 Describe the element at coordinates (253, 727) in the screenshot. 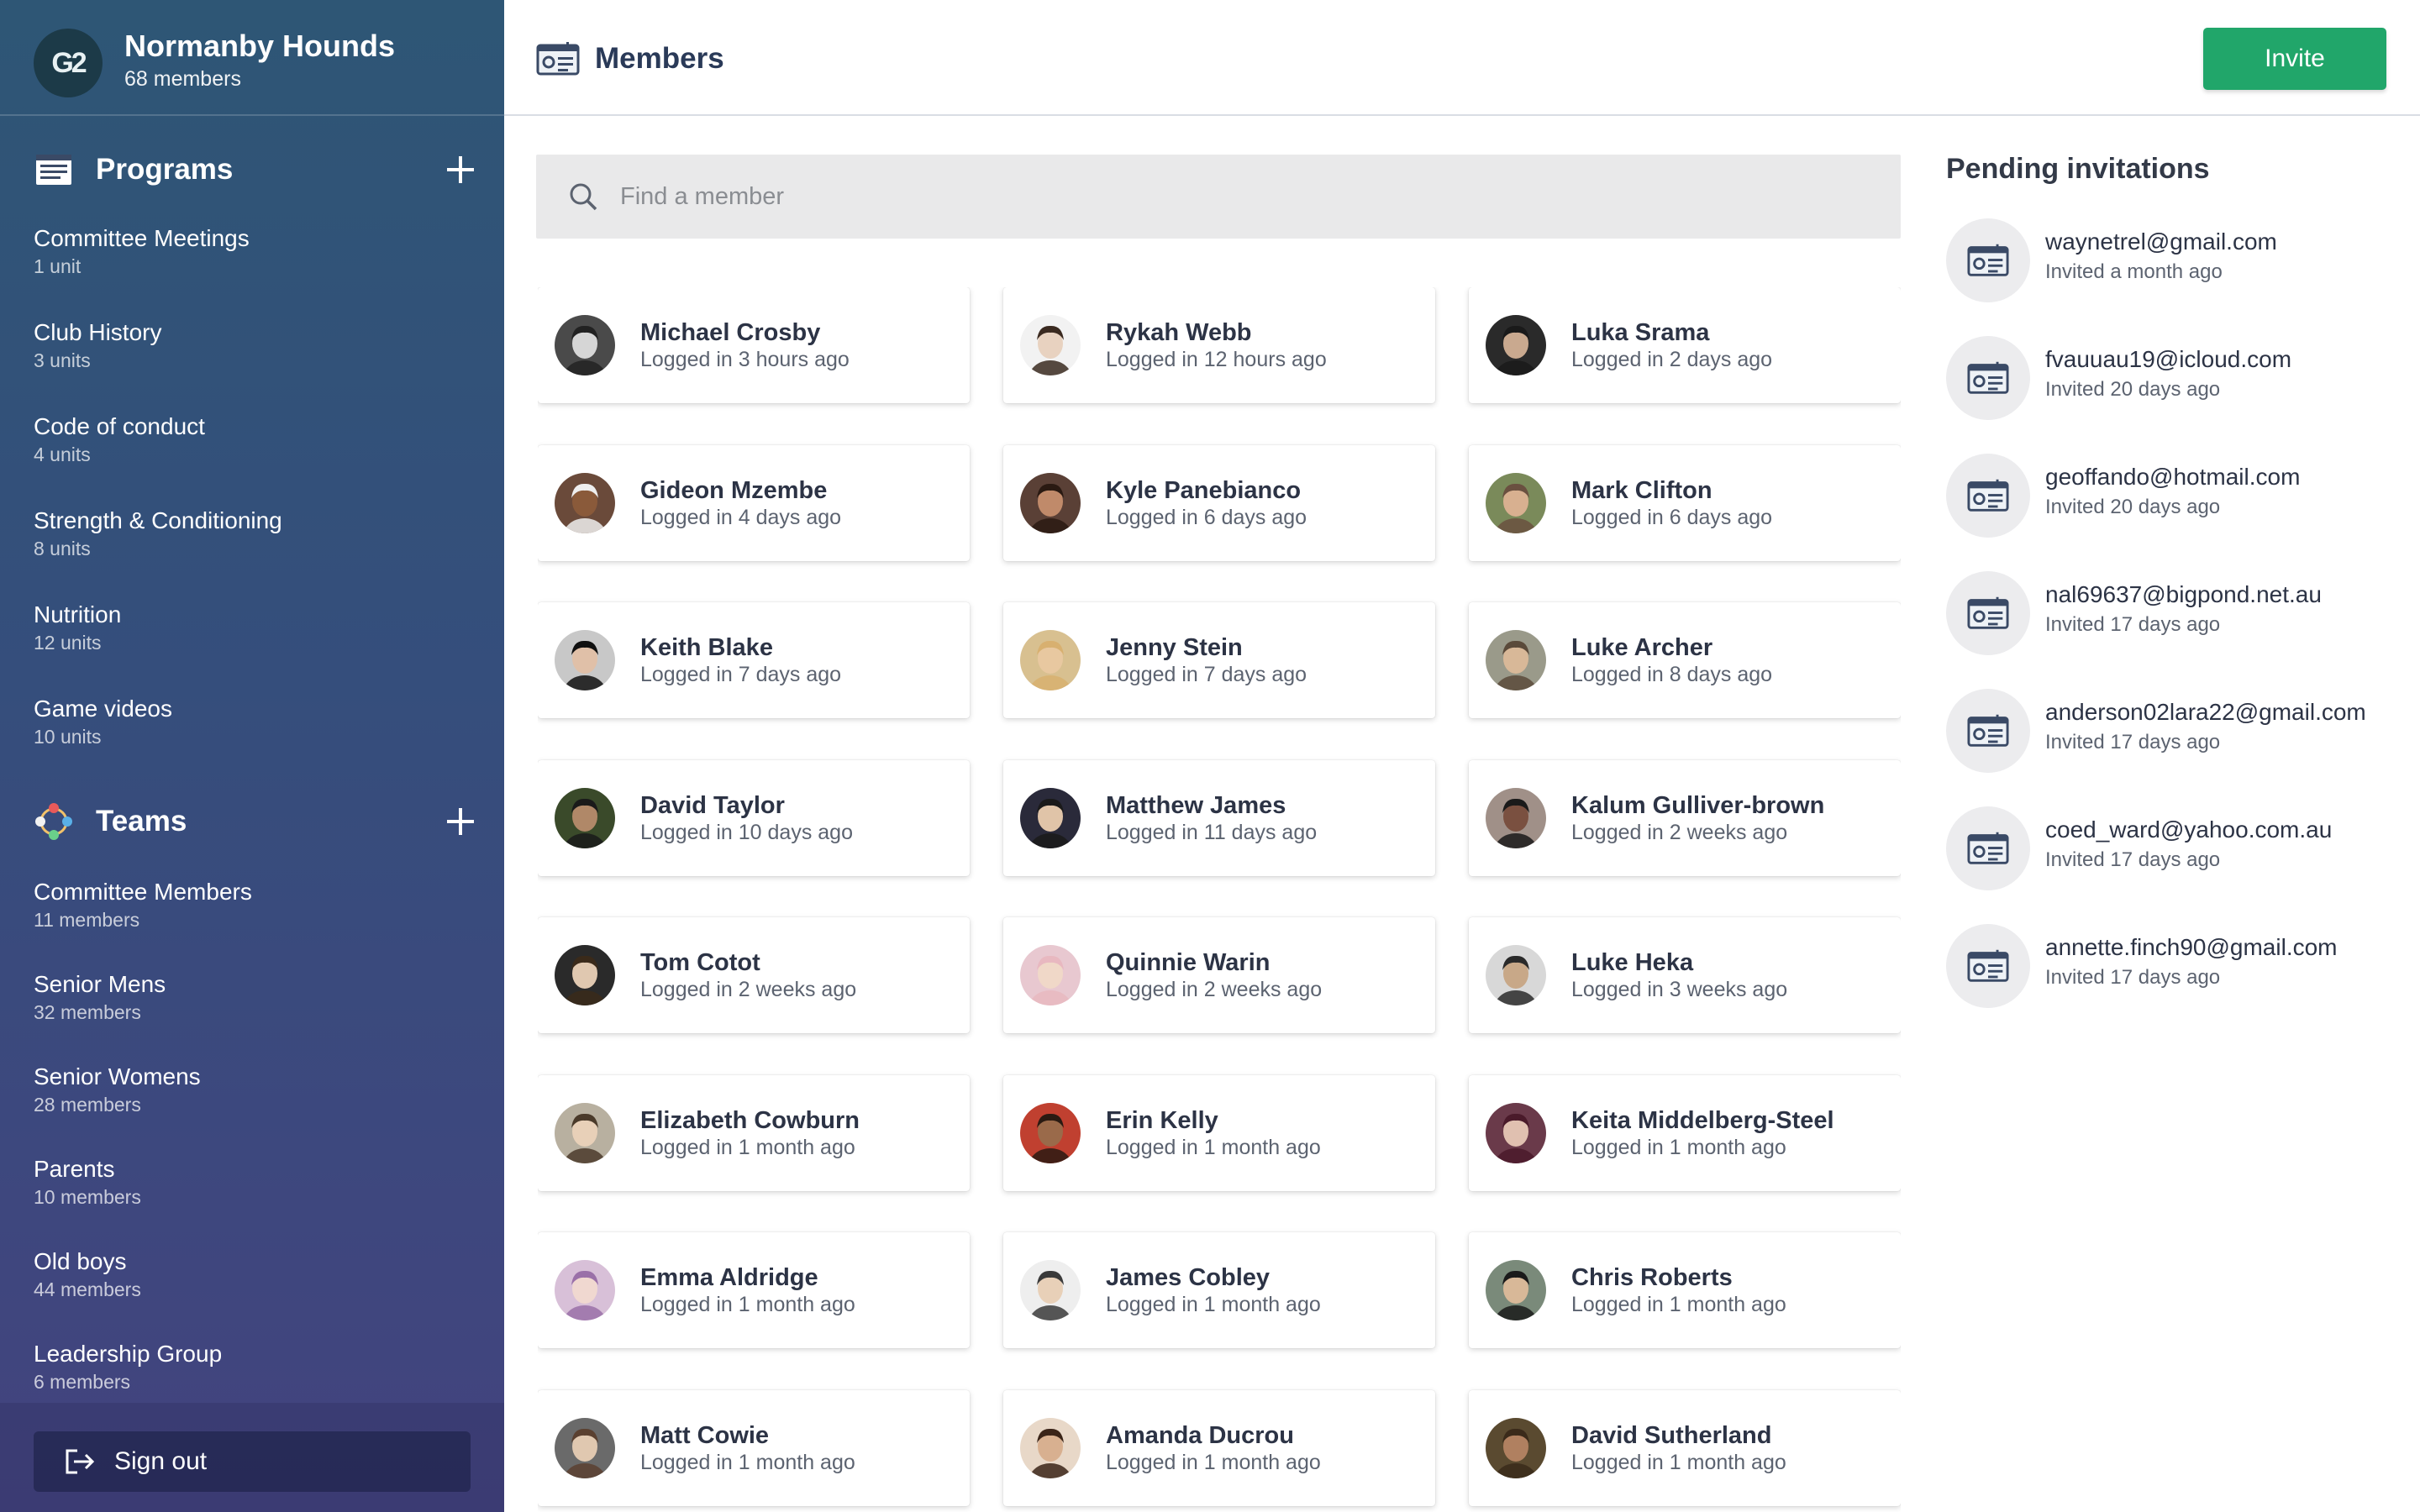

I see `program-item: Game videos 10 units` at that location.